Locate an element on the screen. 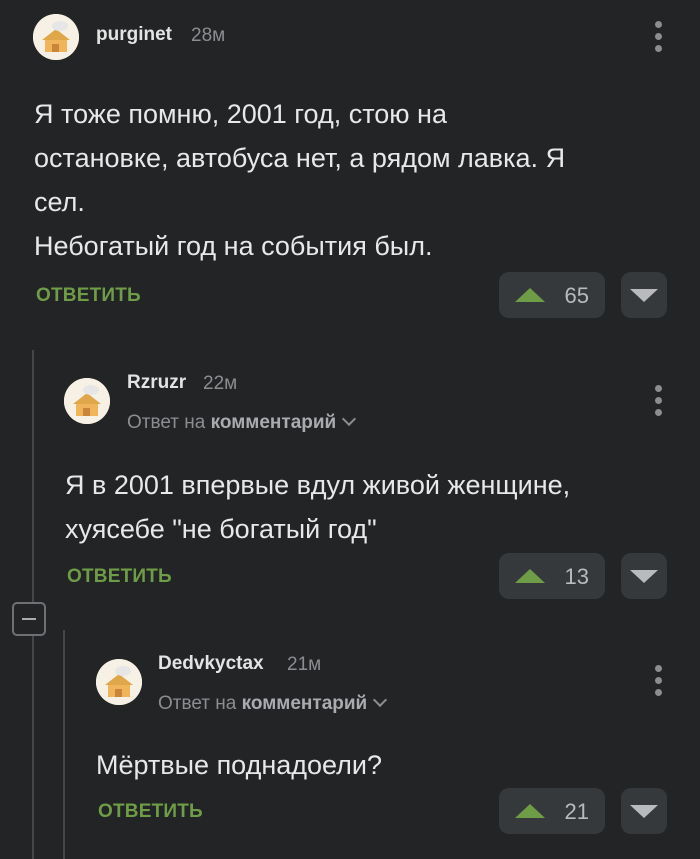 This screenshot has width=700, height=859. timestamp: 22м is located at coordinates (220, 383).